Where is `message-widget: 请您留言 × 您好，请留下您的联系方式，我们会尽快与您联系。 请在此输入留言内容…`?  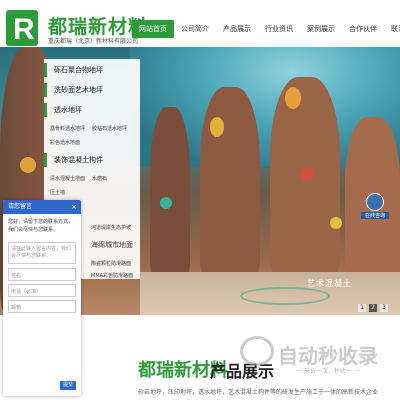
message-widget: 请您留言 × 您好，请留下您的联系方式，我们会尽快与您联系。 请在此输入留言内容… is located at coordinates (42, 298).